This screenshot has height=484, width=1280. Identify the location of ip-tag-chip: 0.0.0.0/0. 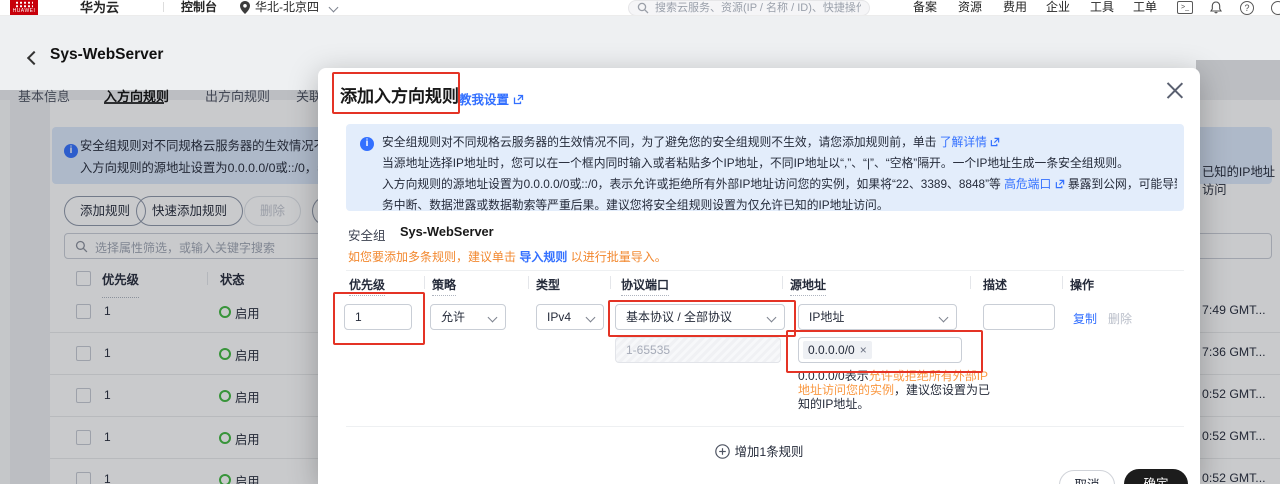
(837, 350).